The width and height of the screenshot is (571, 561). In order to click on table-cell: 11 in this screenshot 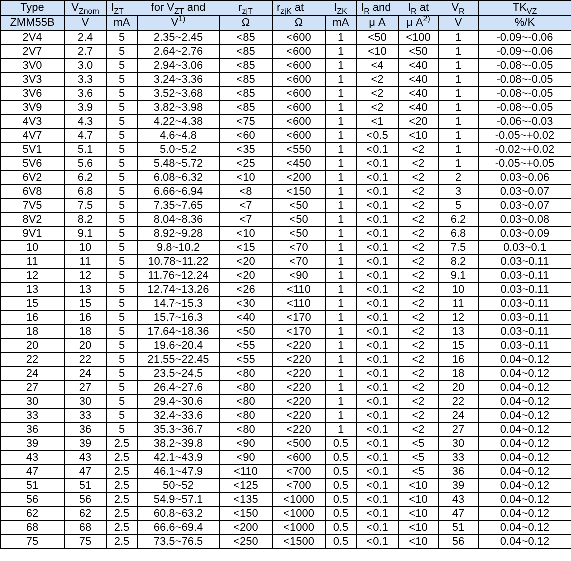, I will do `click(85, 261)`.